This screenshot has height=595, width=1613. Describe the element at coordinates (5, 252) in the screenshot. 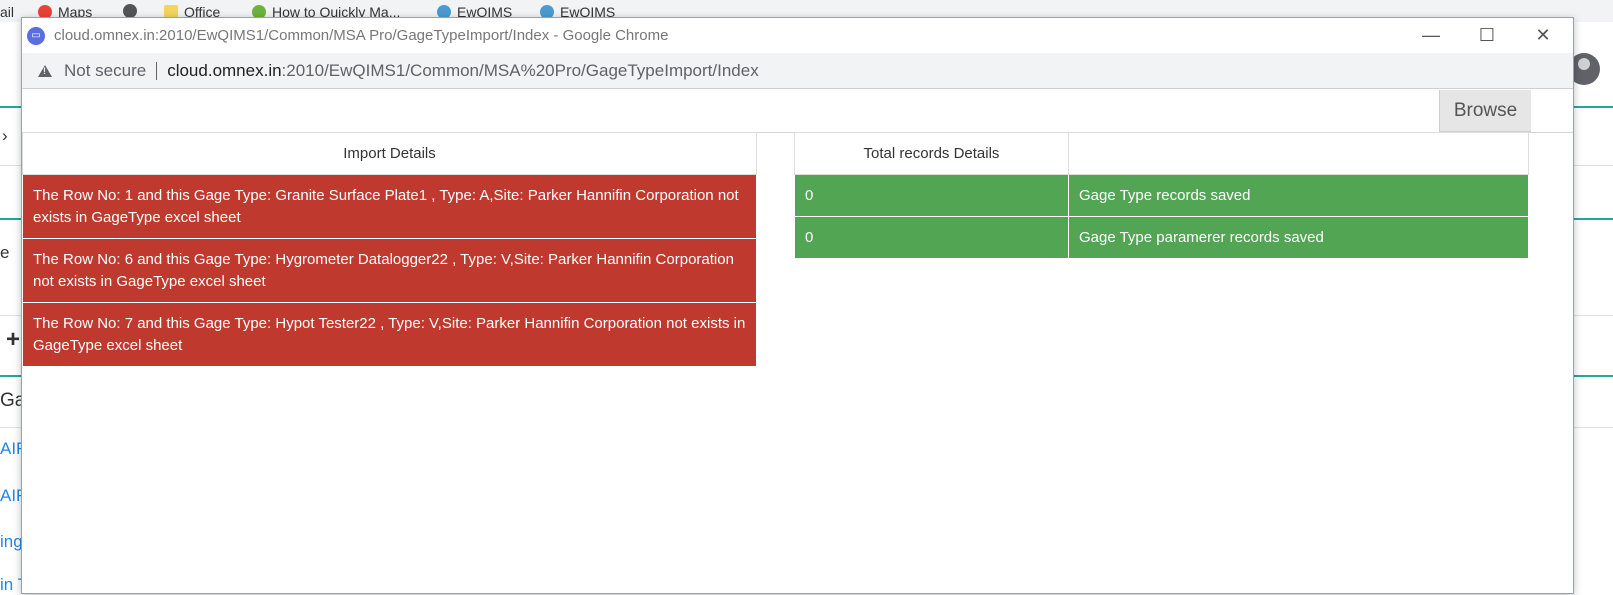

I see `background-text-fragment: e` at that location.